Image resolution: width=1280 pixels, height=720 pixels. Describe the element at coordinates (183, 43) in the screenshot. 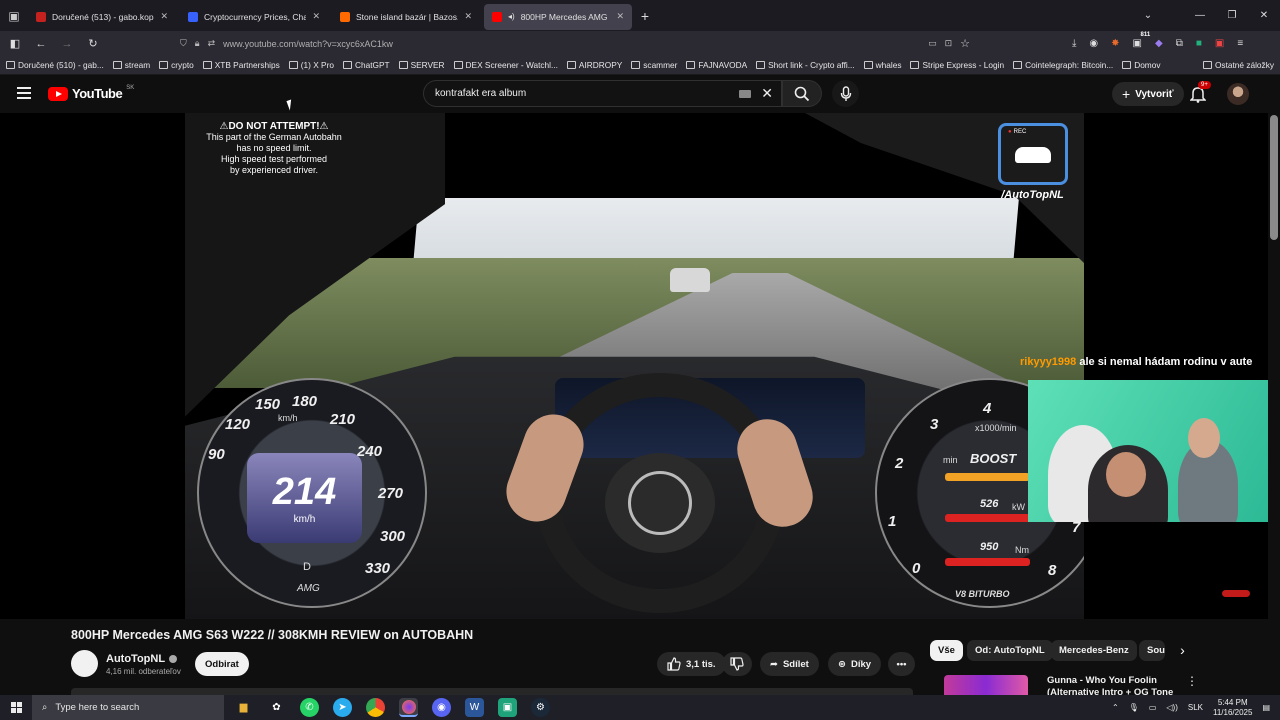

I see `shield-icon: ⛉` at that location.